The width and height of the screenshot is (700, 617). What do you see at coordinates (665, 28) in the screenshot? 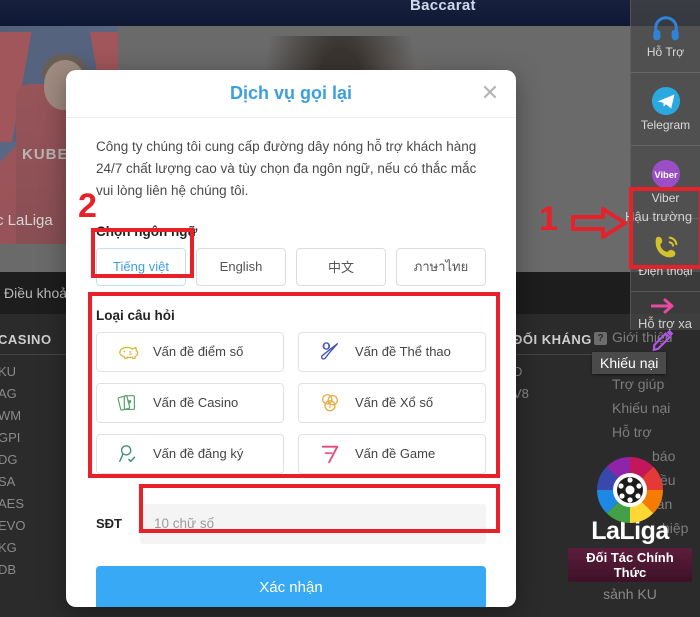
I see `headphones-icon` at bounding box center [665, 28].